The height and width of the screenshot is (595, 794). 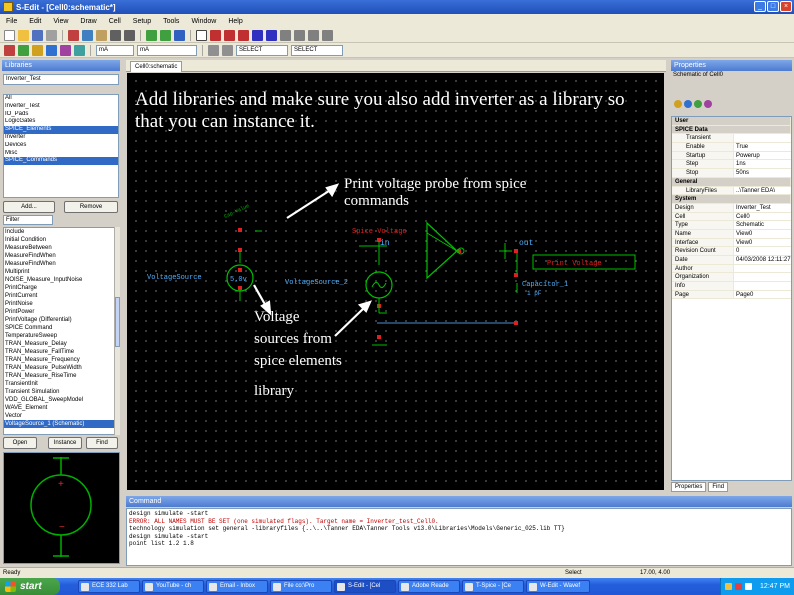 I want to click on delete-property-icon, so click(x=708, y=104).